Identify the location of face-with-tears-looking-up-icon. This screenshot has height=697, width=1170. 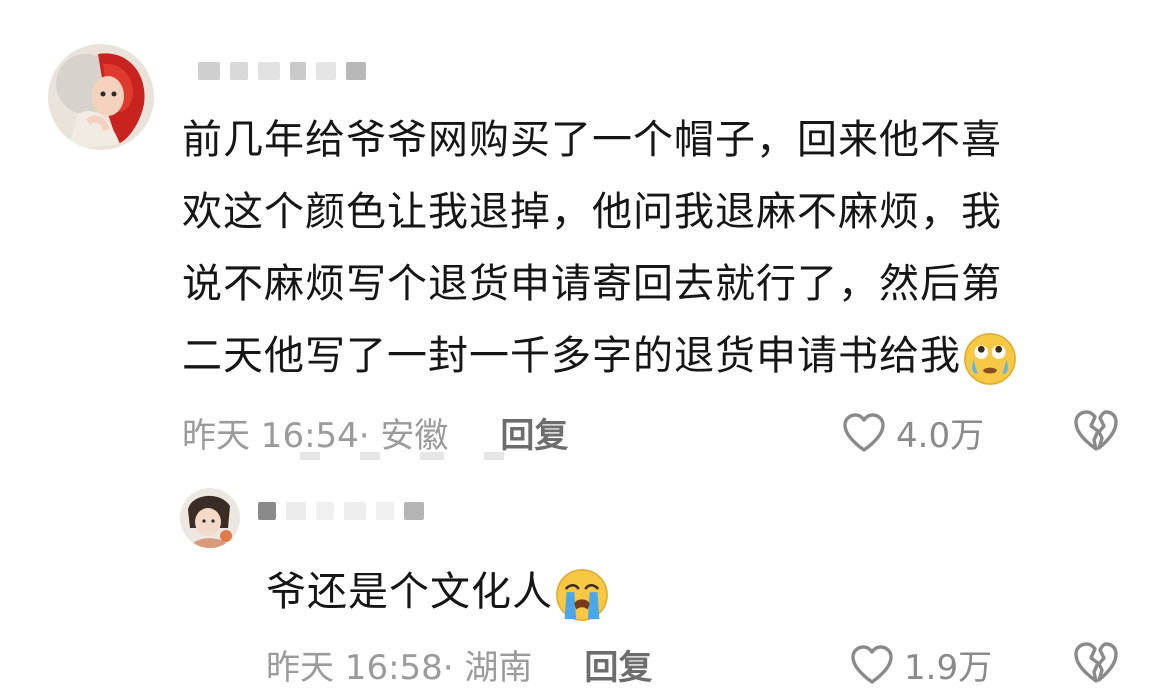
(990, 359).